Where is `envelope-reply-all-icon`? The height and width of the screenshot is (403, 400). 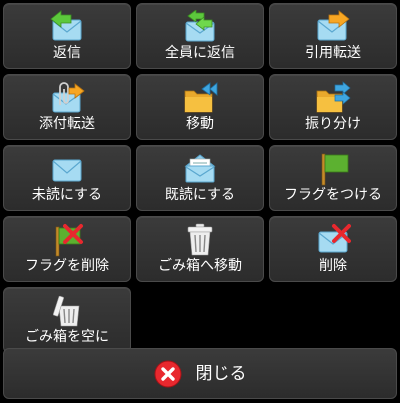 envelope-reply-all-icon is located at coordinates (200, 27).